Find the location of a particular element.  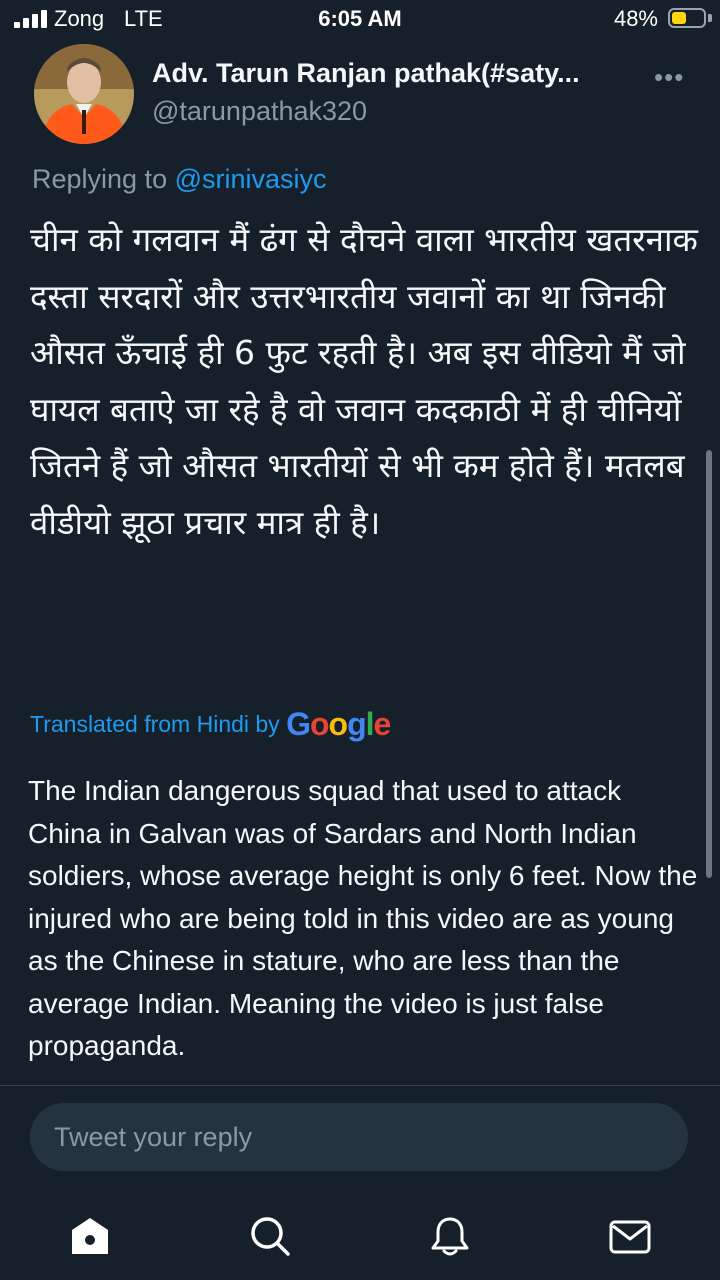

replying-to: Replying to @srinivasiyc is located at coordinates (179, 179).